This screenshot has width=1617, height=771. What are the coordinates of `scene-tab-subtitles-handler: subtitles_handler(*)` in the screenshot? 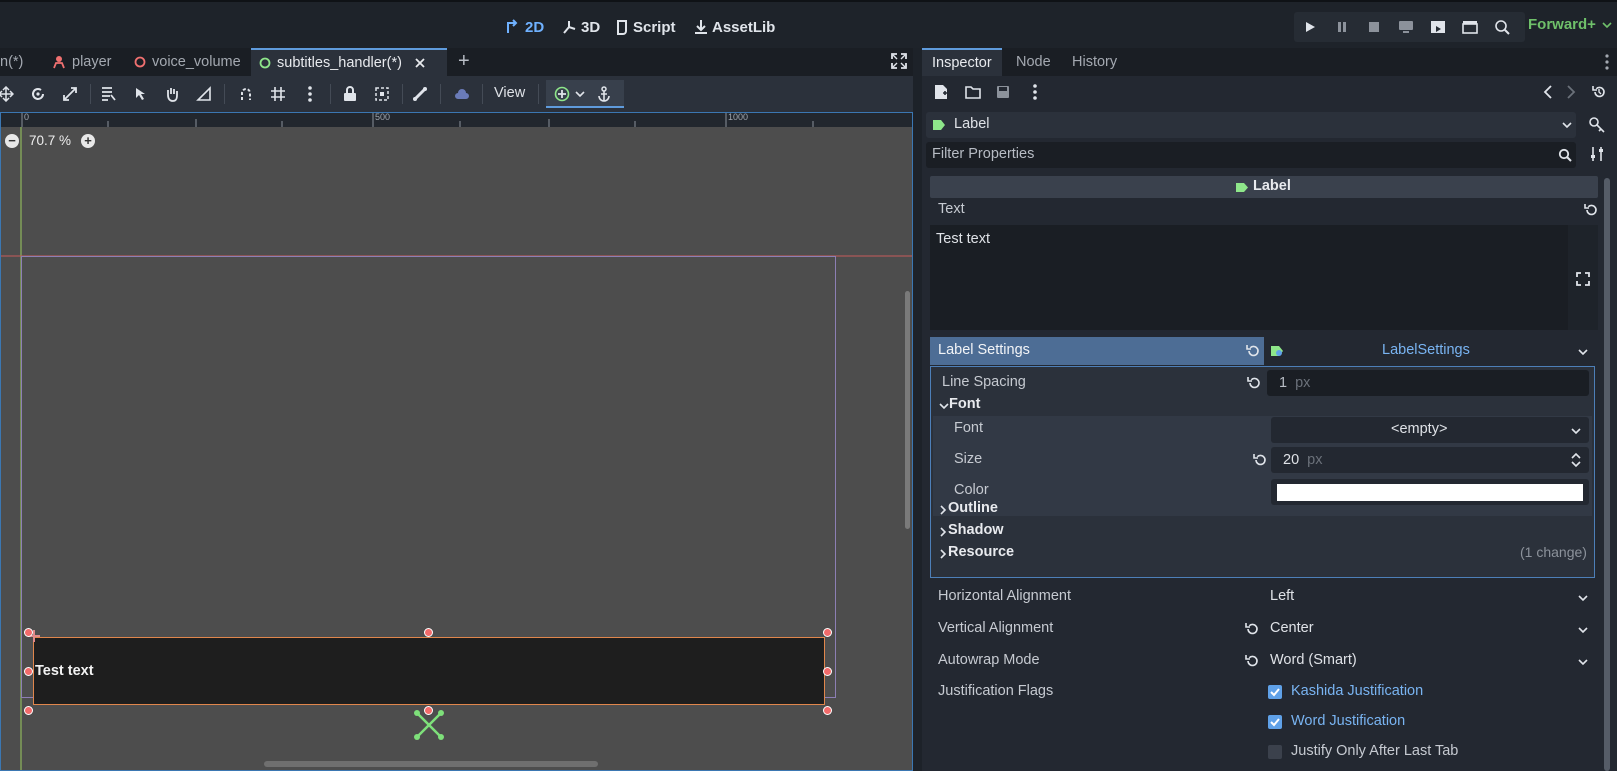 It's located at (349, 62).